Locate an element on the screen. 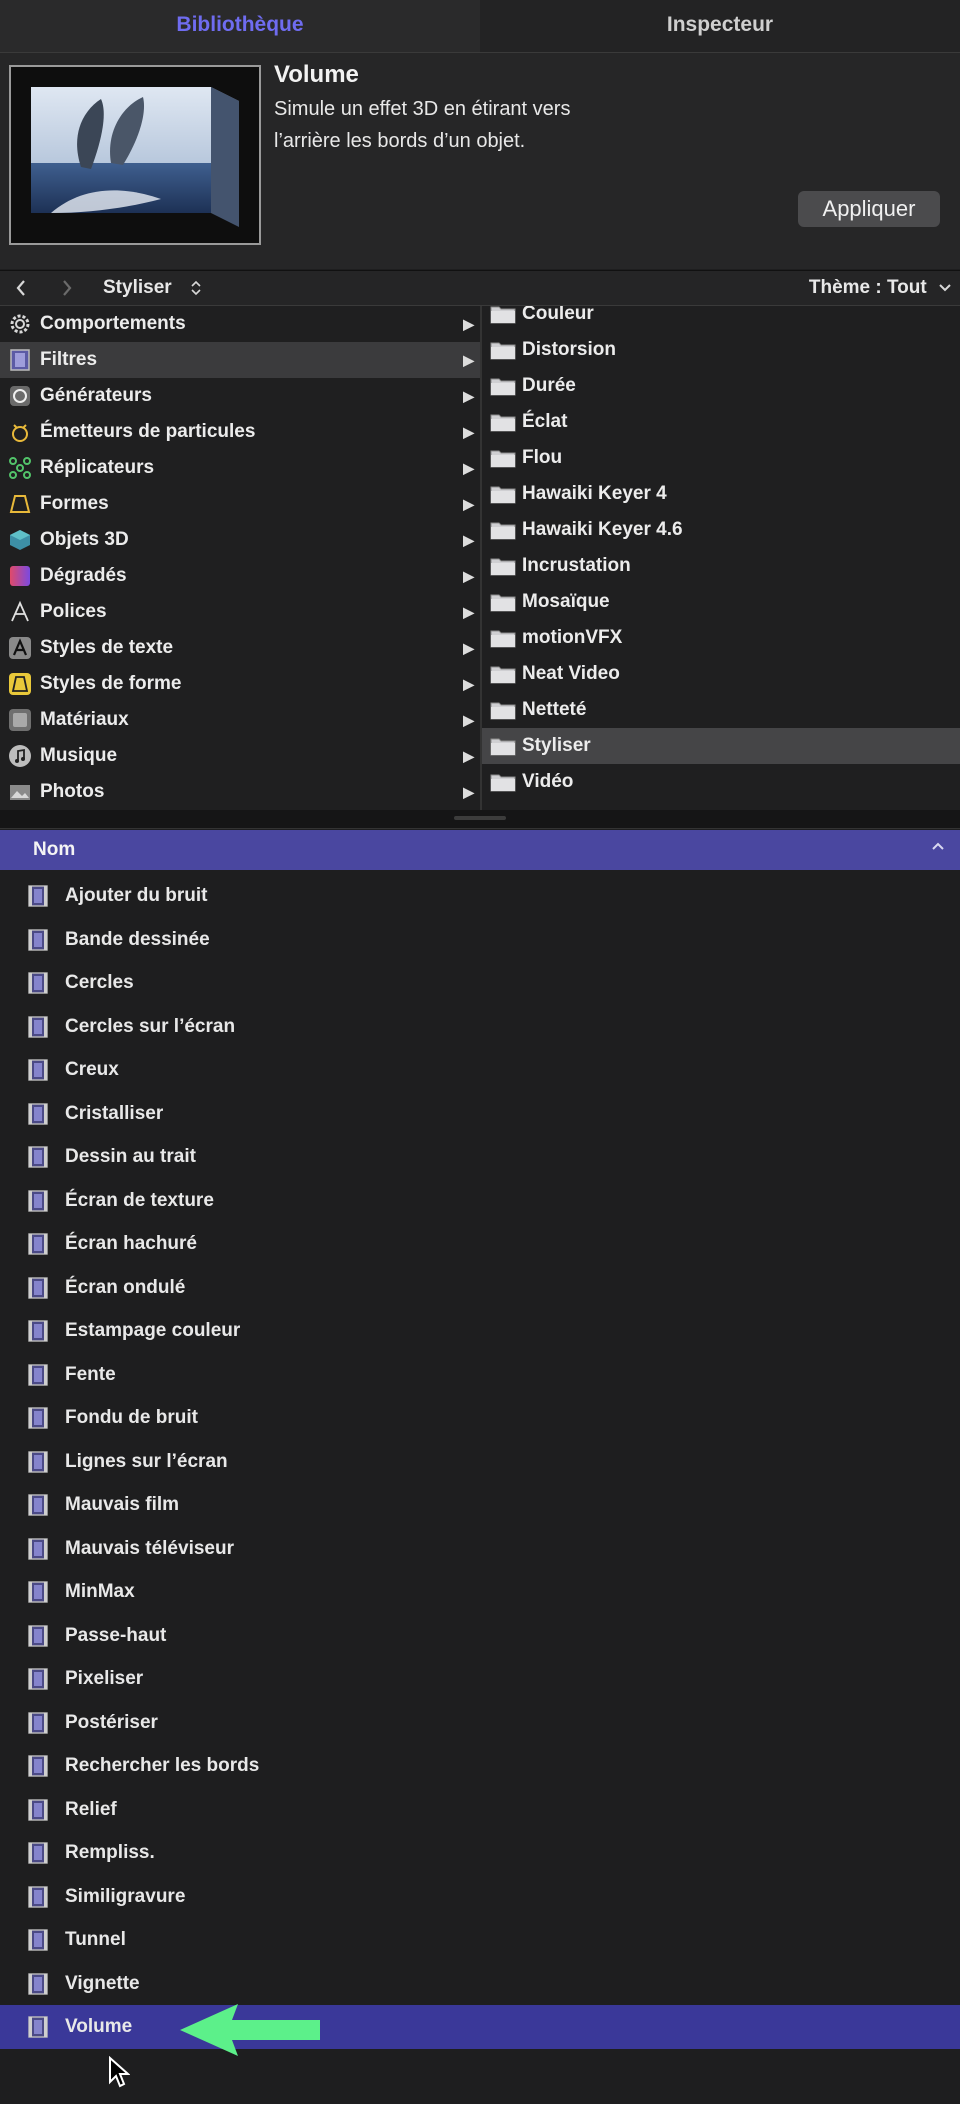 This screenshot has width=960, height=2104. category-generateurs: Générateurs ▶ is located at coordinates (240, 396).